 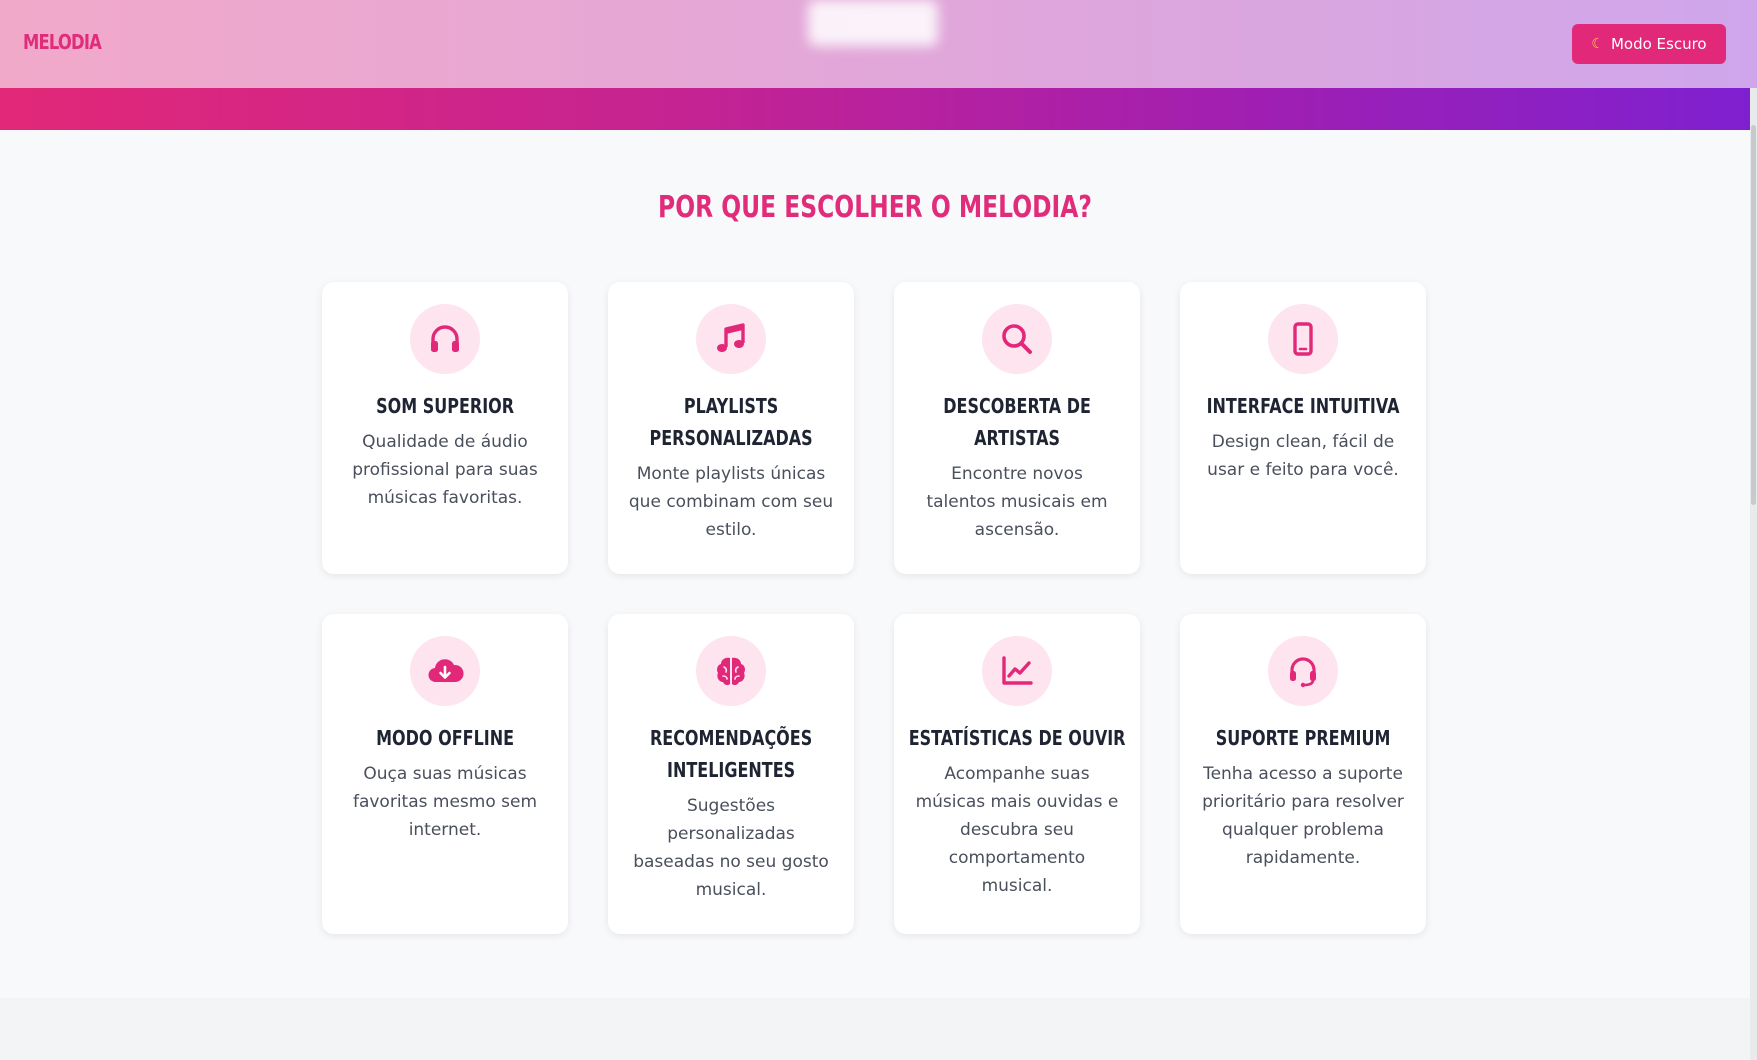 What do you see at coordinates (445, 406) in the screenshot?
I see `feature-title: SOM SUPERIOR` at bounding box center [445, 406].